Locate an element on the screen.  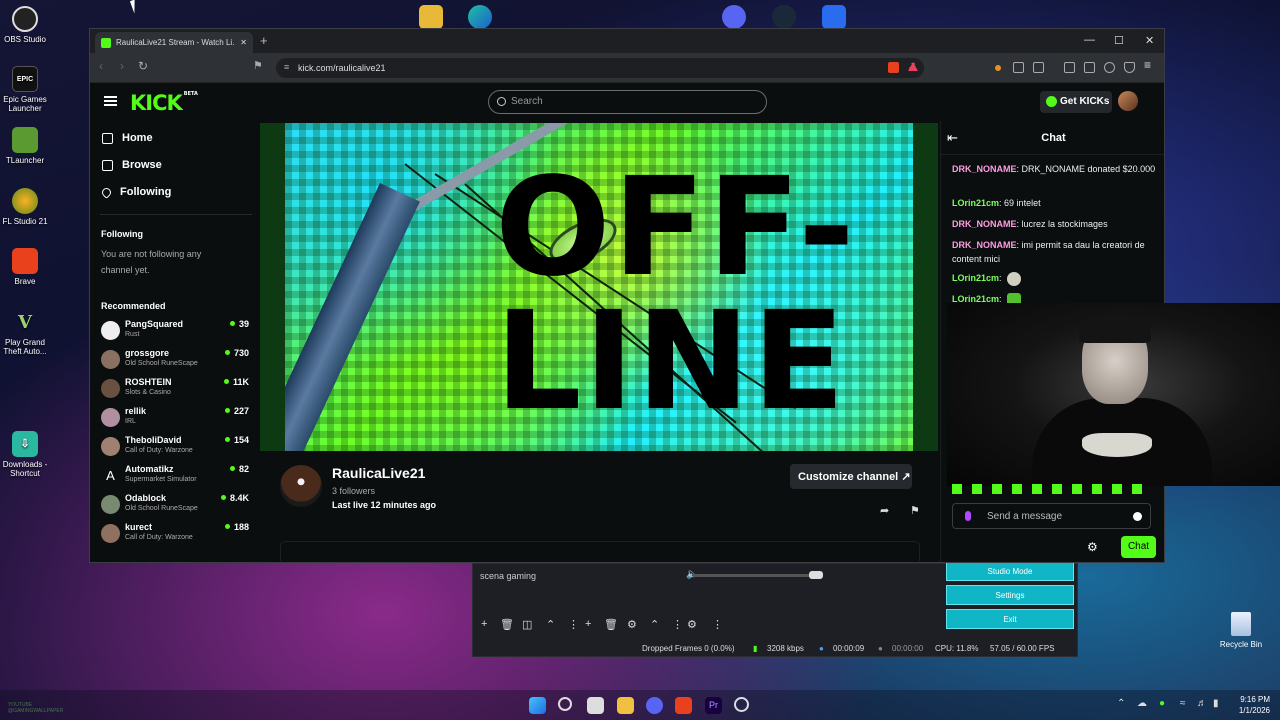
nav-following: Following is located at coordinates (135, 192).